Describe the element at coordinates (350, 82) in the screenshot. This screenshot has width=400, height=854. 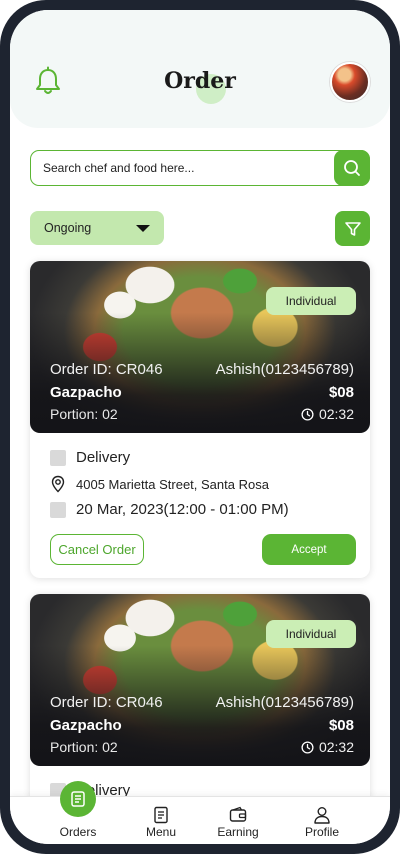
I see `avatar` at that location.